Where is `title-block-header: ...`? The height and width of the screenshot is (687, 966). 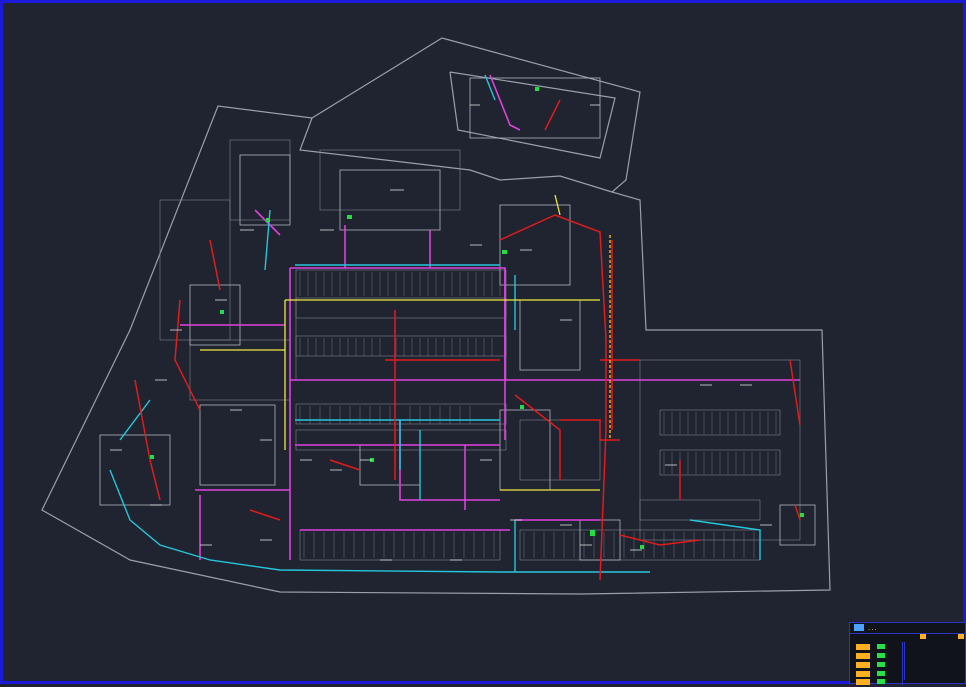 title-block-header: ... is located at coordinates (908, 628).